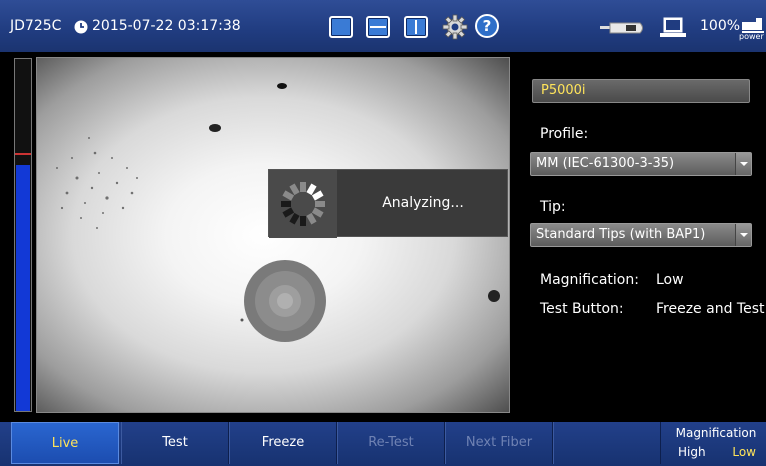 This screenshot has width=766, height=466. I want to click on profile-dropdown: MM (IEC-61300-3-35), so click(641, 164).